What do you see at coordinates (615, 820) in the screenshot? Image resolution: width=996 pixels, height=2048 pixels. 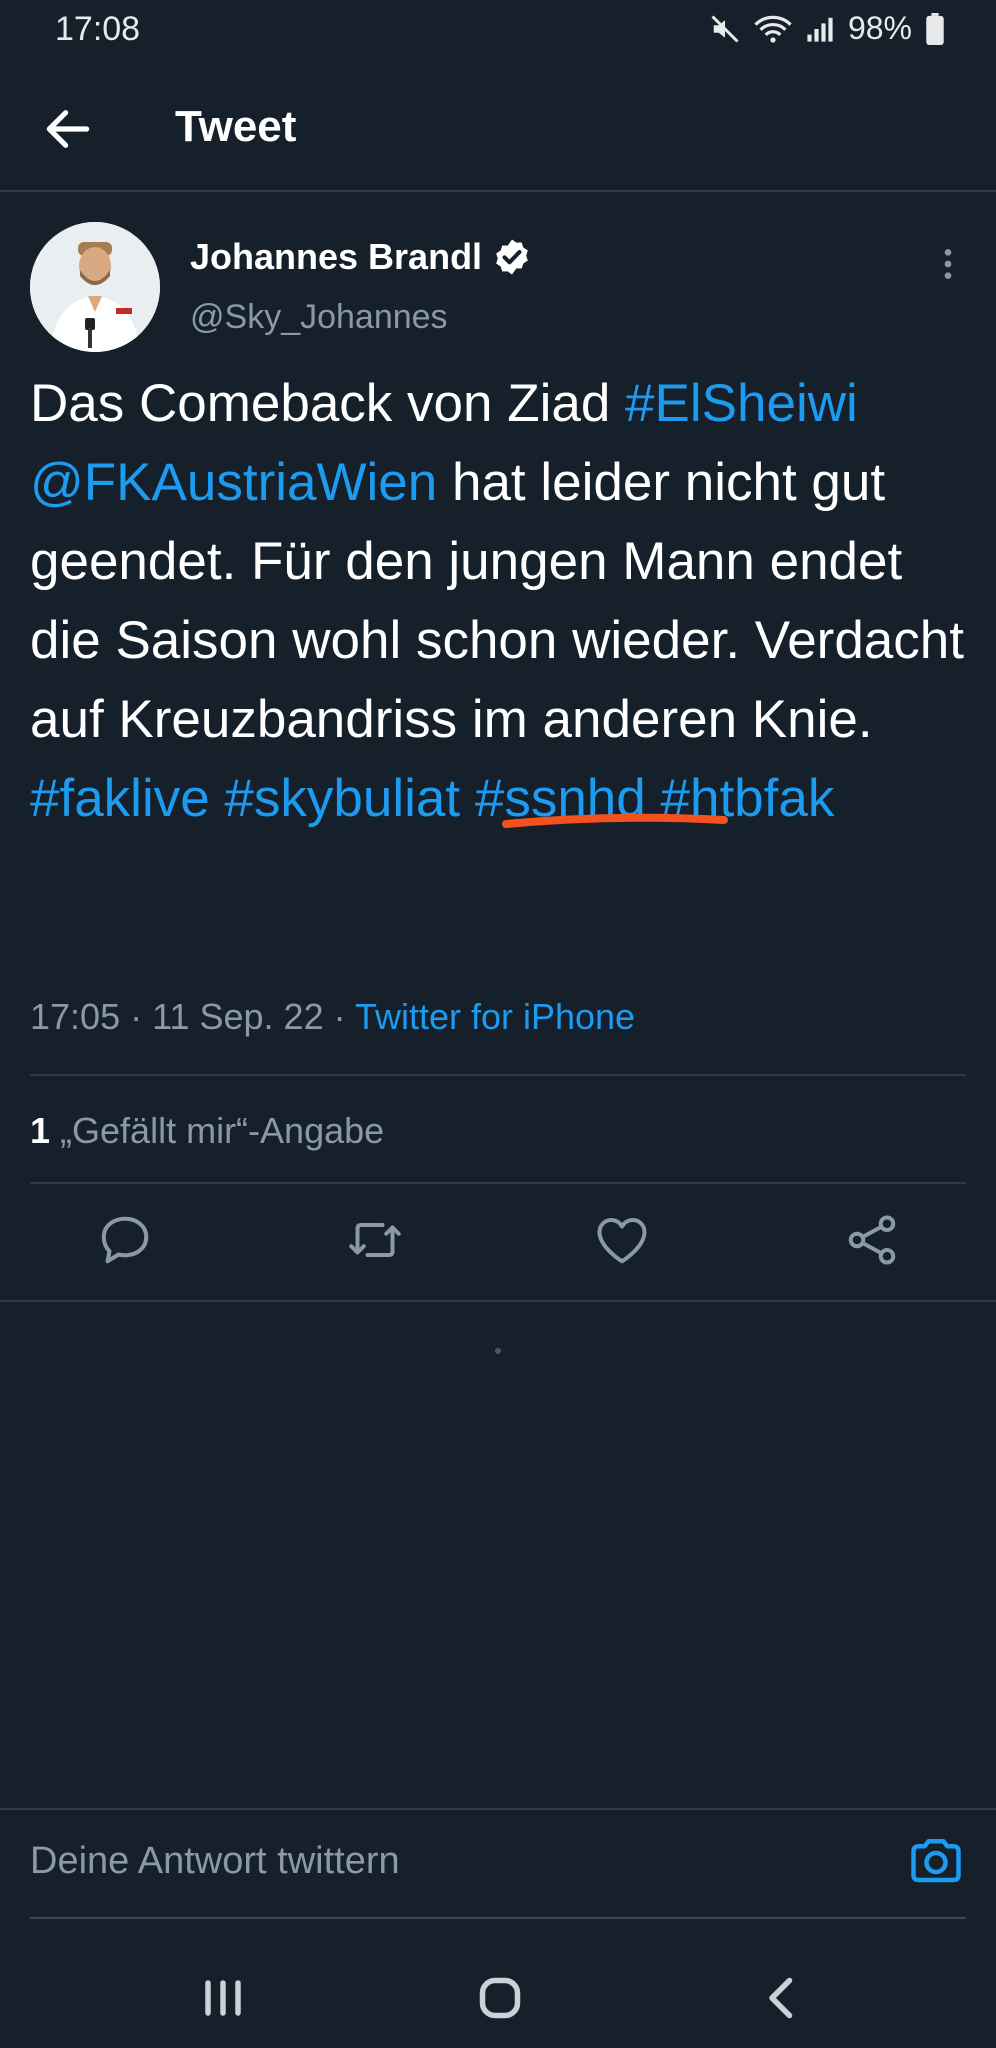 I see `highlight-underline` at bounding box center [615, 820].